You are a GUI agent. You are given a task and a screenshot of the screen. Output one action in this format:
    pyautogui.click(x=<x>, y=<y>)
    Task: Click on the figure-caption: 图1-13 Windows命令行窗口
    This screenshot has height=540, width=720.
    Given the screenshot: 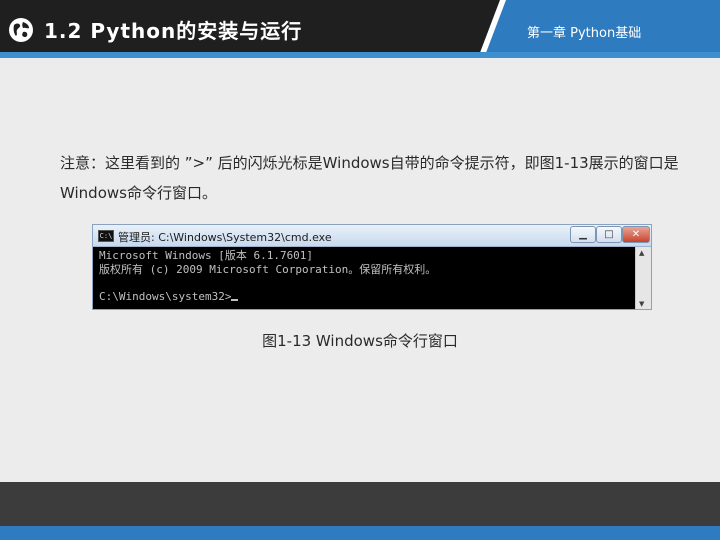 What is the action you would take?
    pyautogui.click(x=360, y=341)
    